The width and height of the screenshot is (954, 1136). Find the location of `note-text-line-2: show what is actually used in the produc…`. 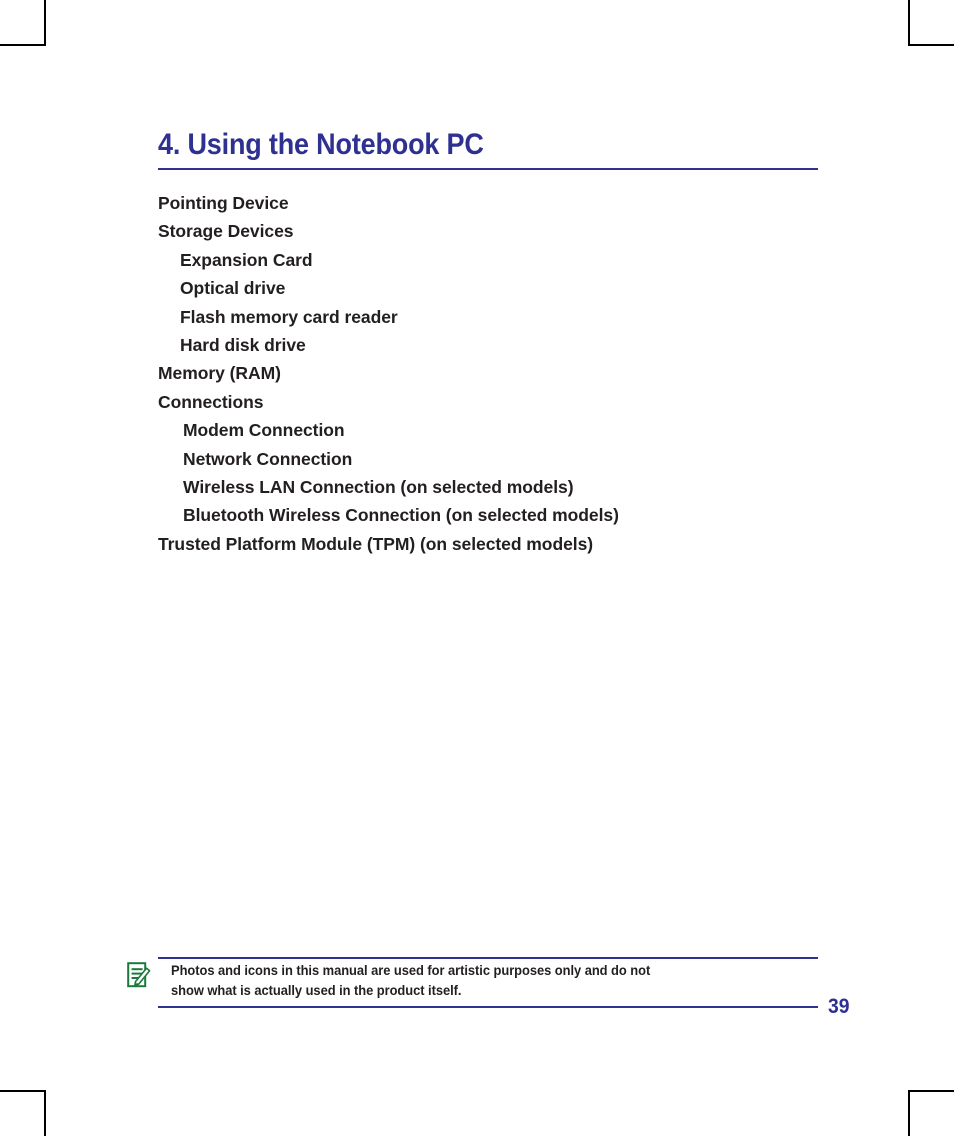

note-text-line-2: show what is actually used in the produc… is located at coordinates (316, 990).